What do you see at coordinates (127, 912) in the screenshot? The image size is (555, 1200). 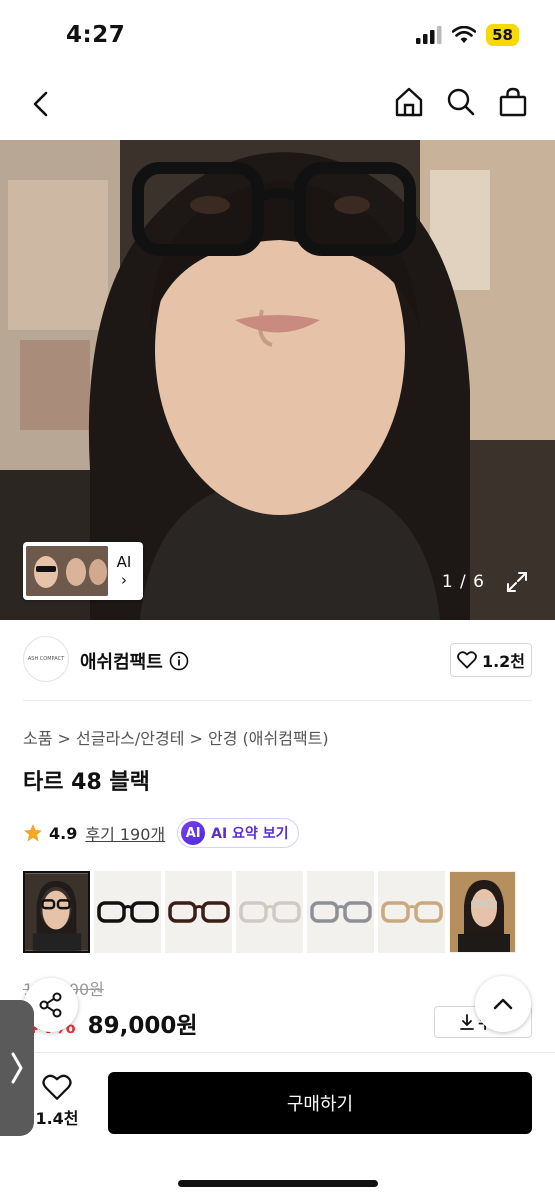 I see `thumbnail-front-black` at bounding box center [127, 912].